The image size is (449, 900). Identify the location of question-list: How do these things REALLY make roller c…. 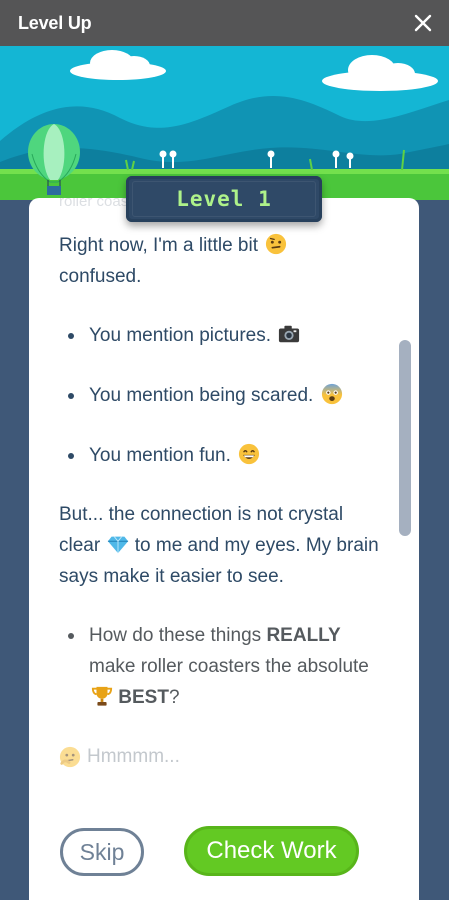
(219, 666).